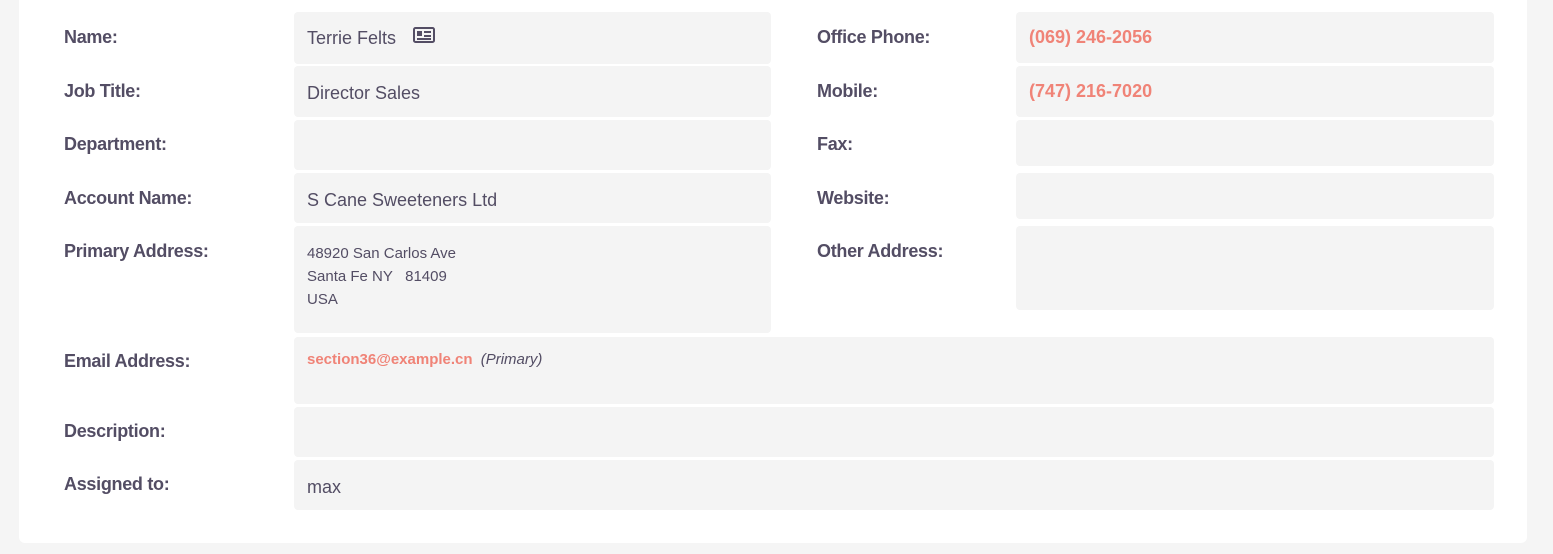  I want to click on account-name-label: Account Name:, so click(128, 198).